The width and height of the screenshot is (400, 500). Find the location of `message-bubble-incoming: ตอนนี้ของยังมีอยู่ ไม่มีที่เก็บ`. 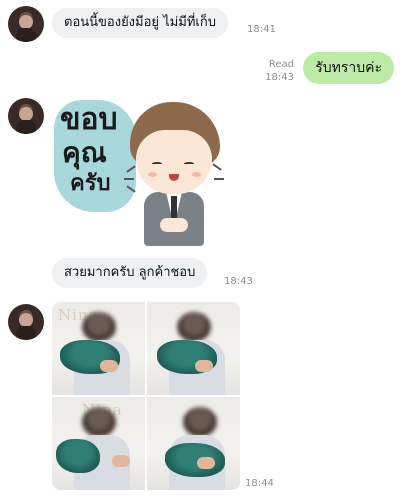

message-bubble-incoming: ตอนนี้ของยังมีอยู่ ไม่มีที่เก็บ is located at coordinates (140, 23).